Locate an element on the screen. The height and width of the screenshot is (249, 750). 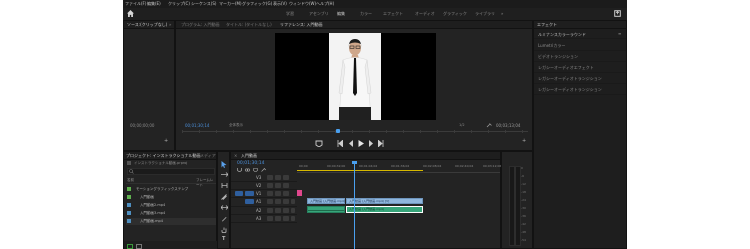
settings-wrench-icon is located at coordinates (489, 125).